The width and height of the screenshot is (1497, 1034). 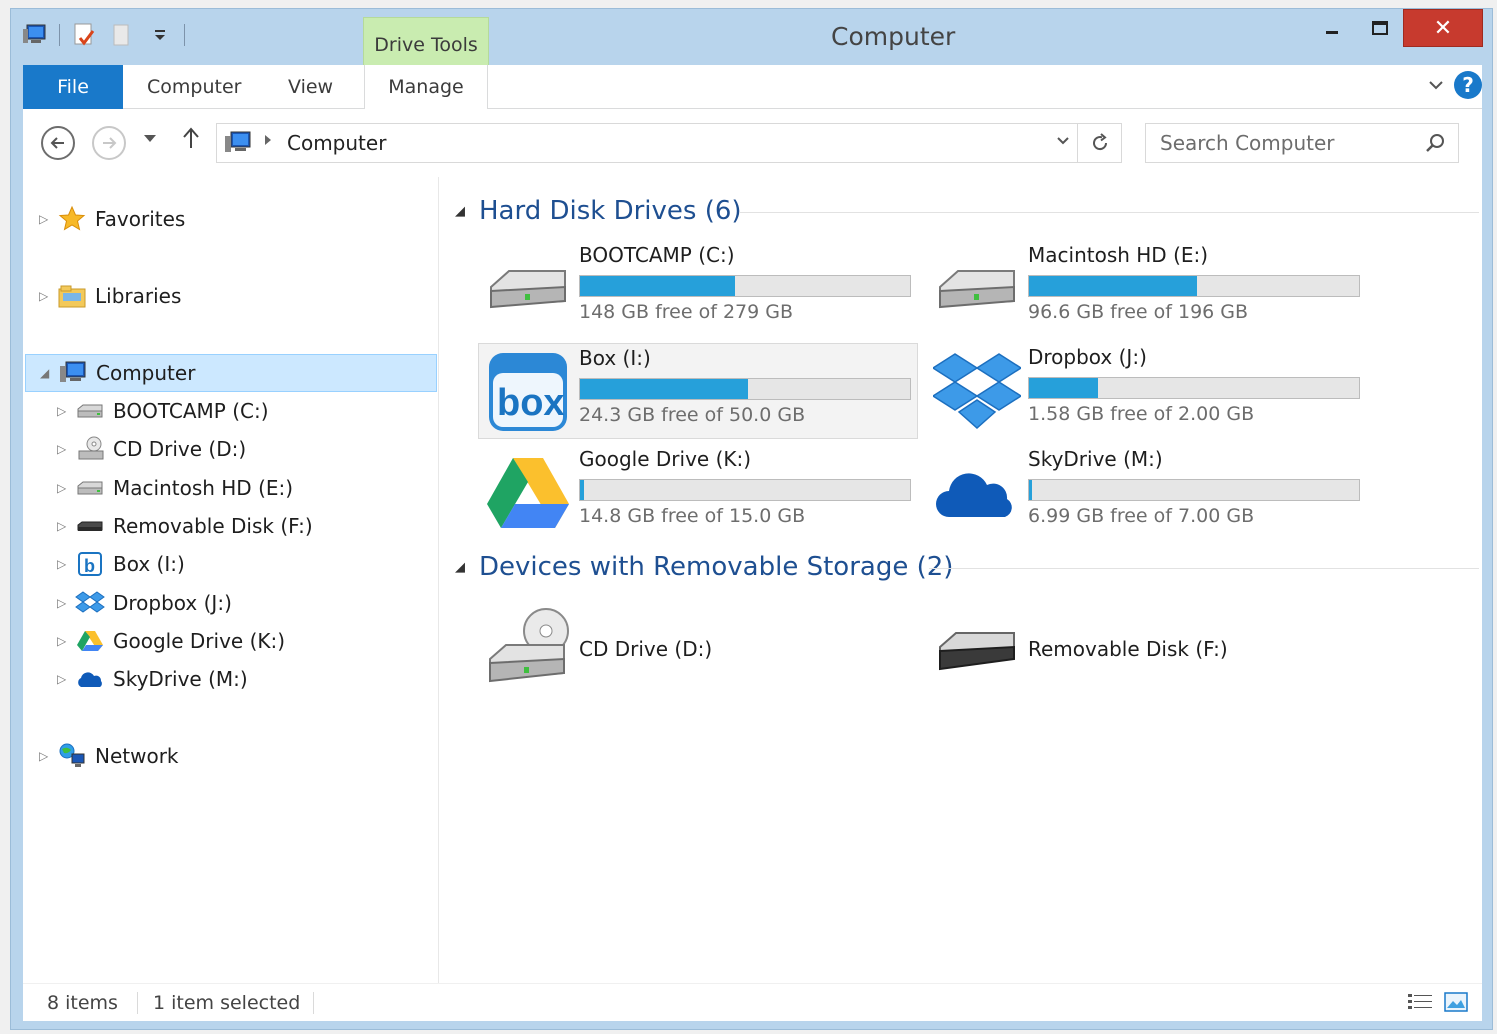 I want to click on help-icon: ?, so click(x=1468, y=85).